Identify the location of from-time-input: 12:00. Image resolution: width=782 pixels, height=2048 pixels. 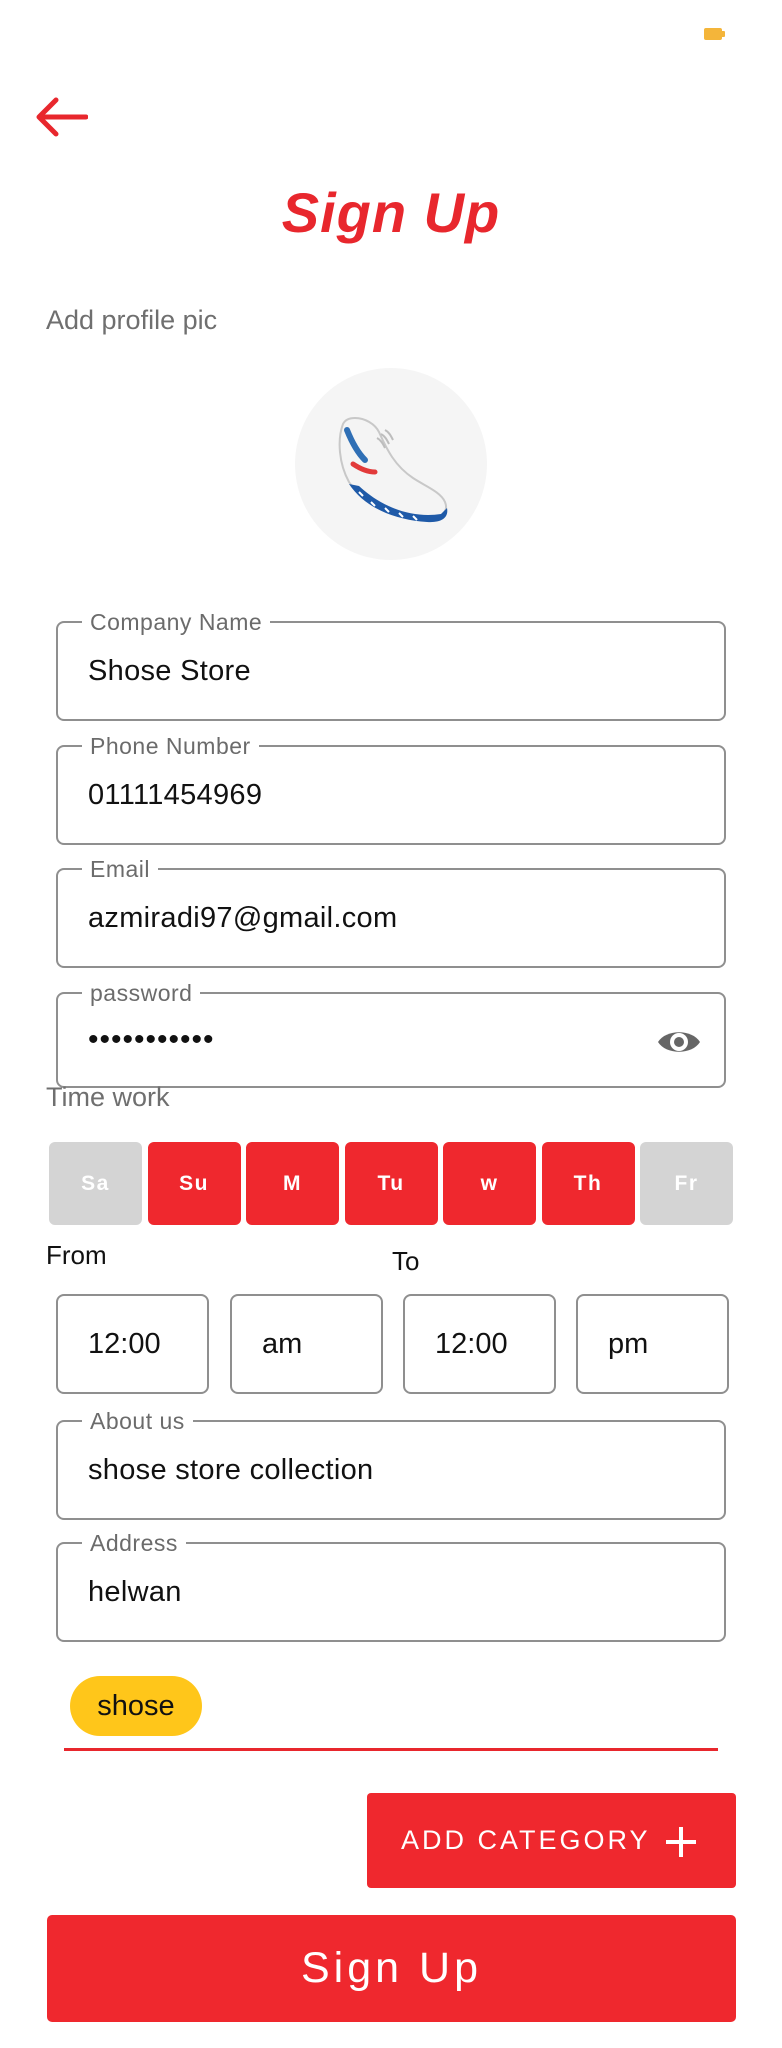
(132, 1344).